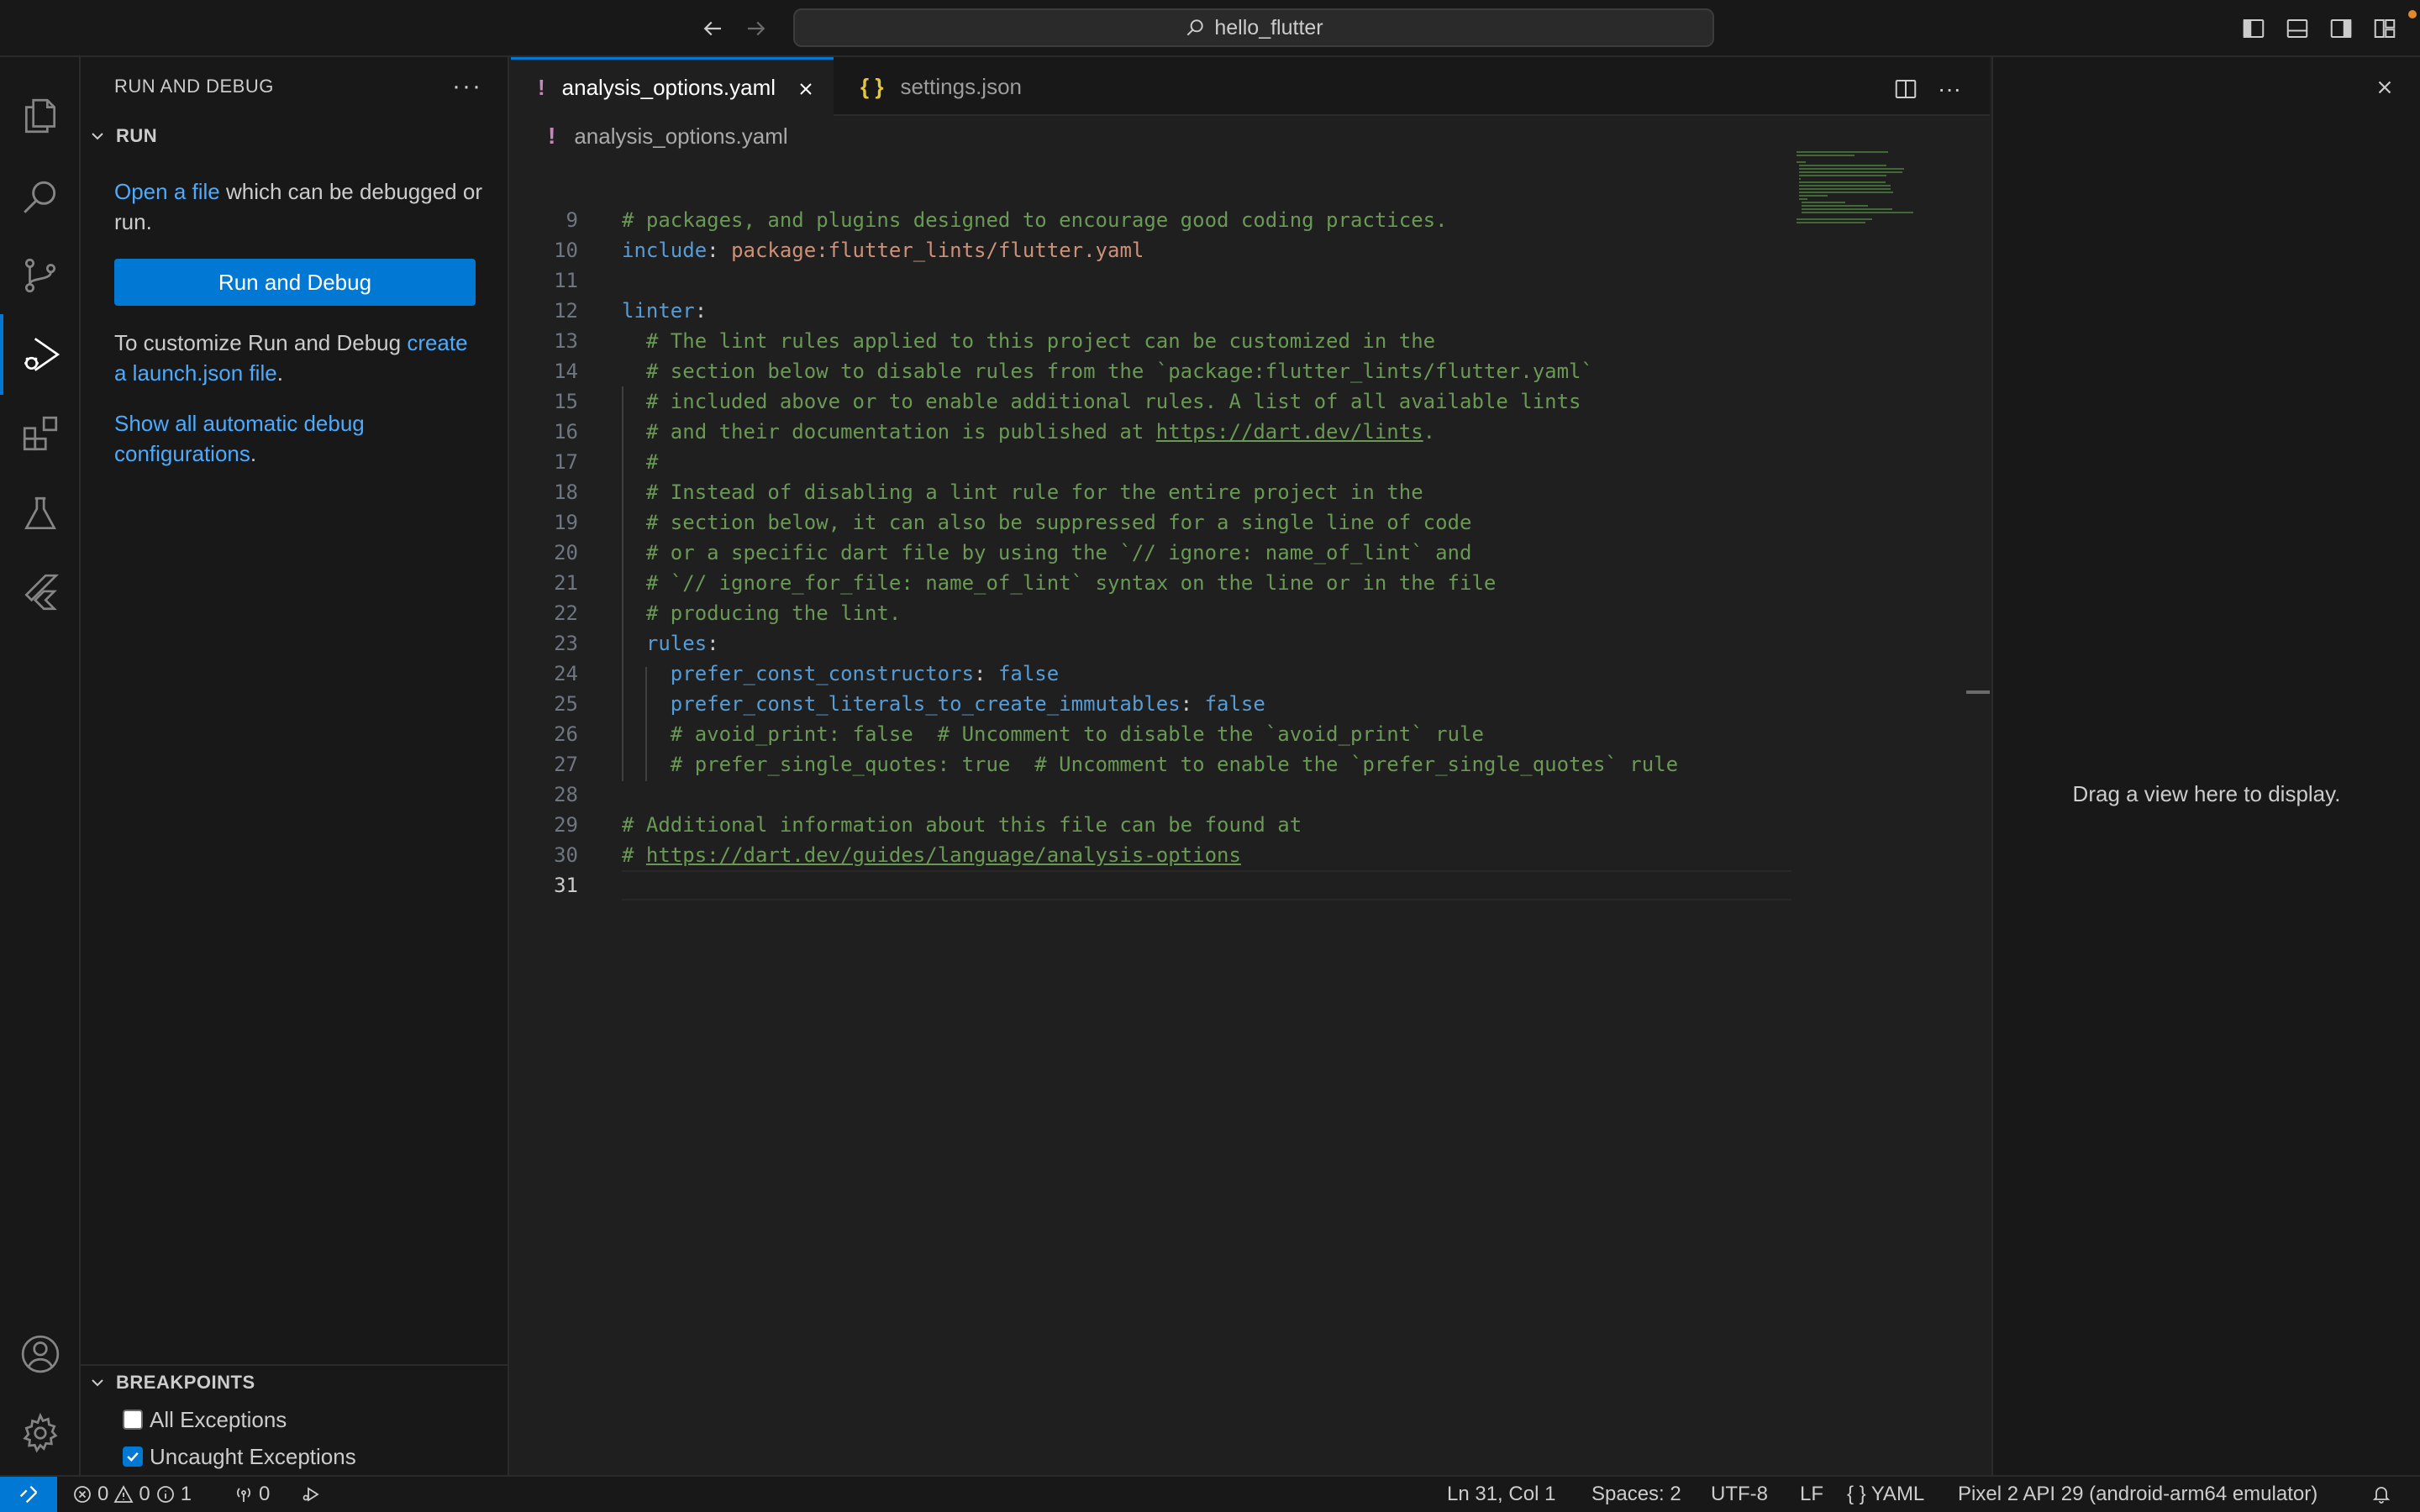 This screenshot has width=2420, height=1512. I want to click on code-line: 23 rules:, so click(1149, 643).